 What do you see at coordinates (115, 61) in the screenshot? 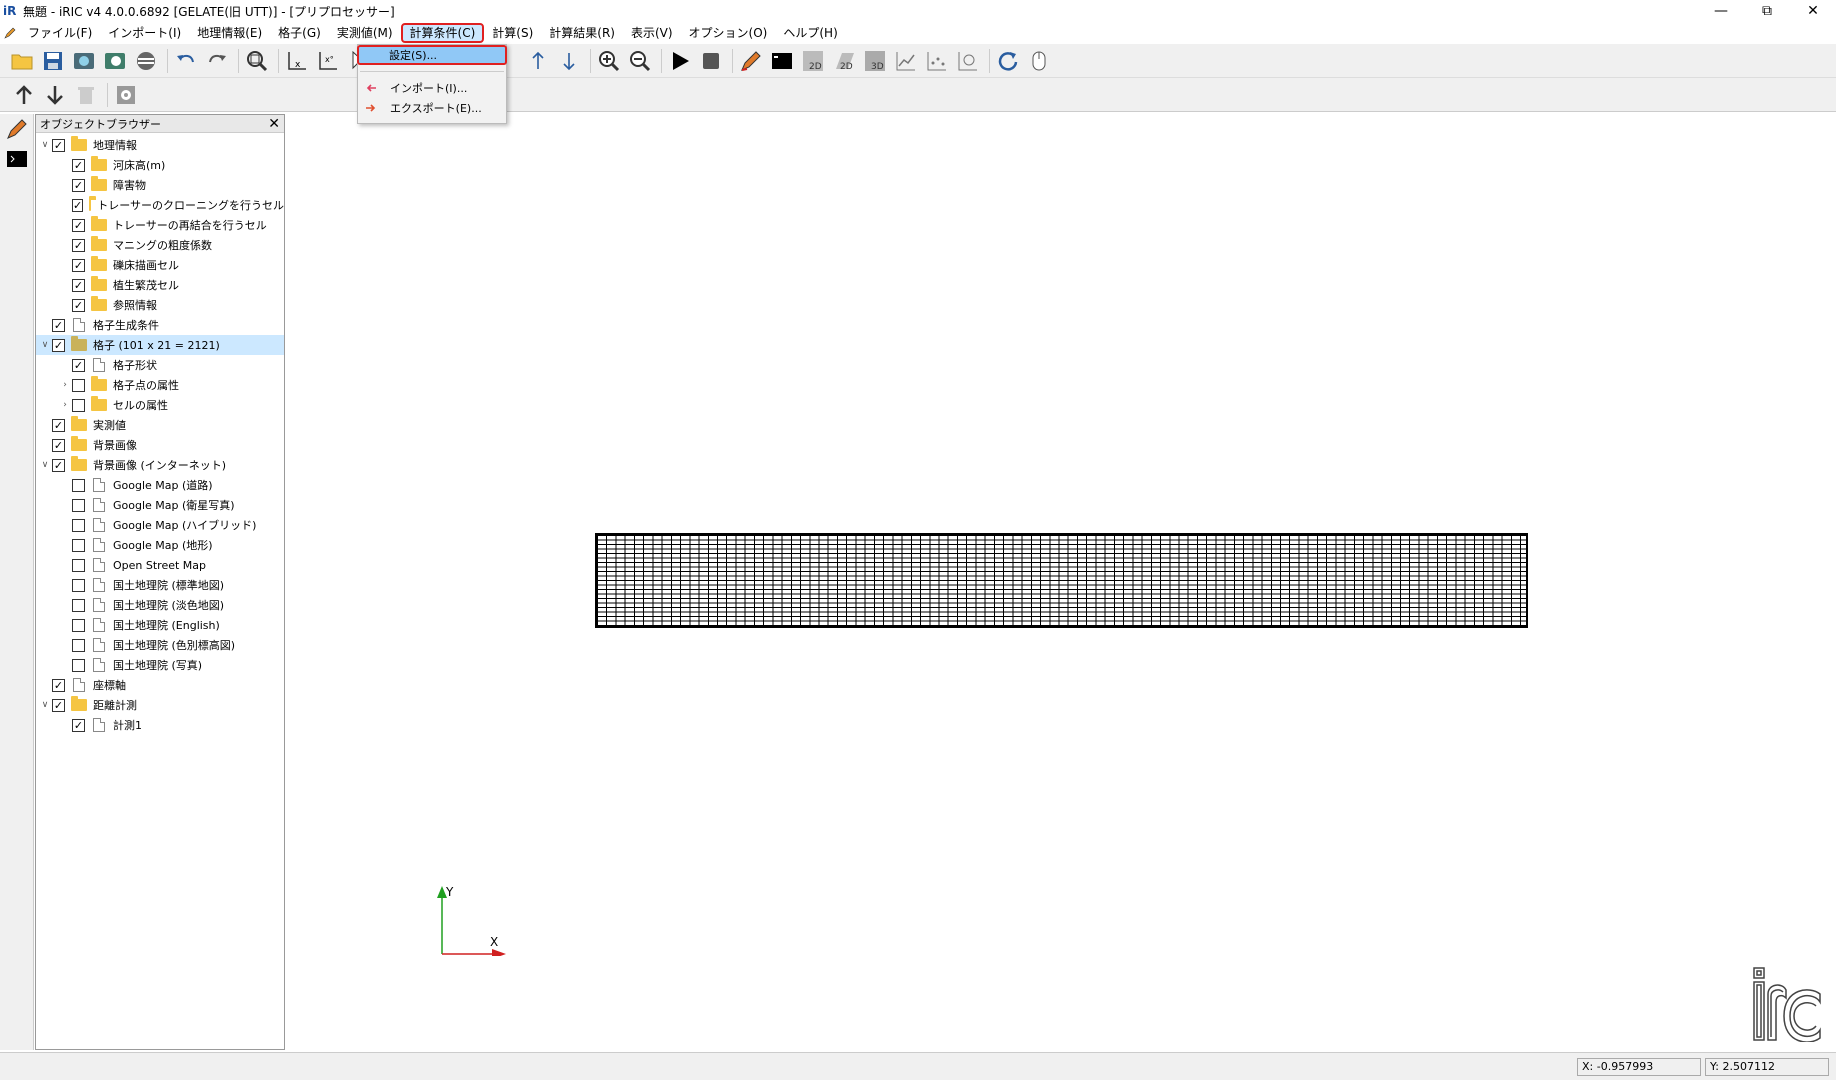
I see `save-cg-icon` at bounding box center [115, 61].